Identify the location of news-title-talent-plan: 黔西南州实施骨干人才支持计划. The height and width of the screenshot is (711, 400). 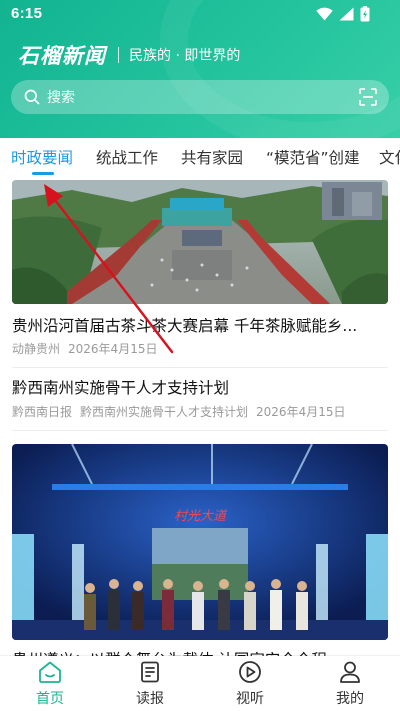
(201, 387).